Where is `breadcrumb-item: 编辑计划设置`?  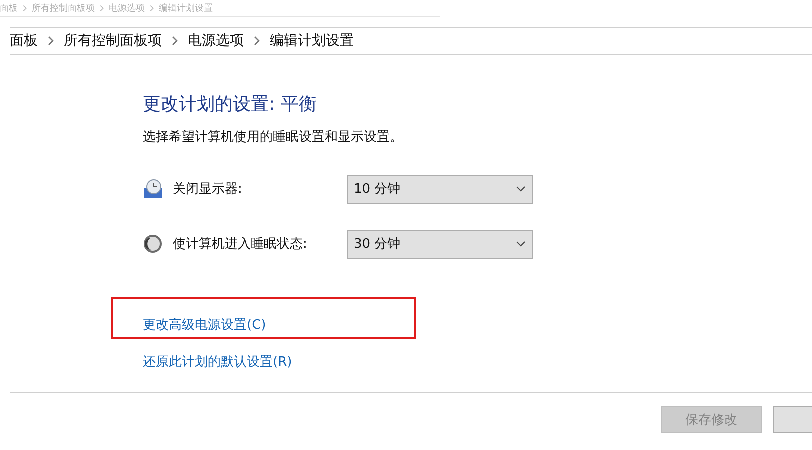 breadcrumb-item: 编辑计划设置 is located at coordinates (312, 41).